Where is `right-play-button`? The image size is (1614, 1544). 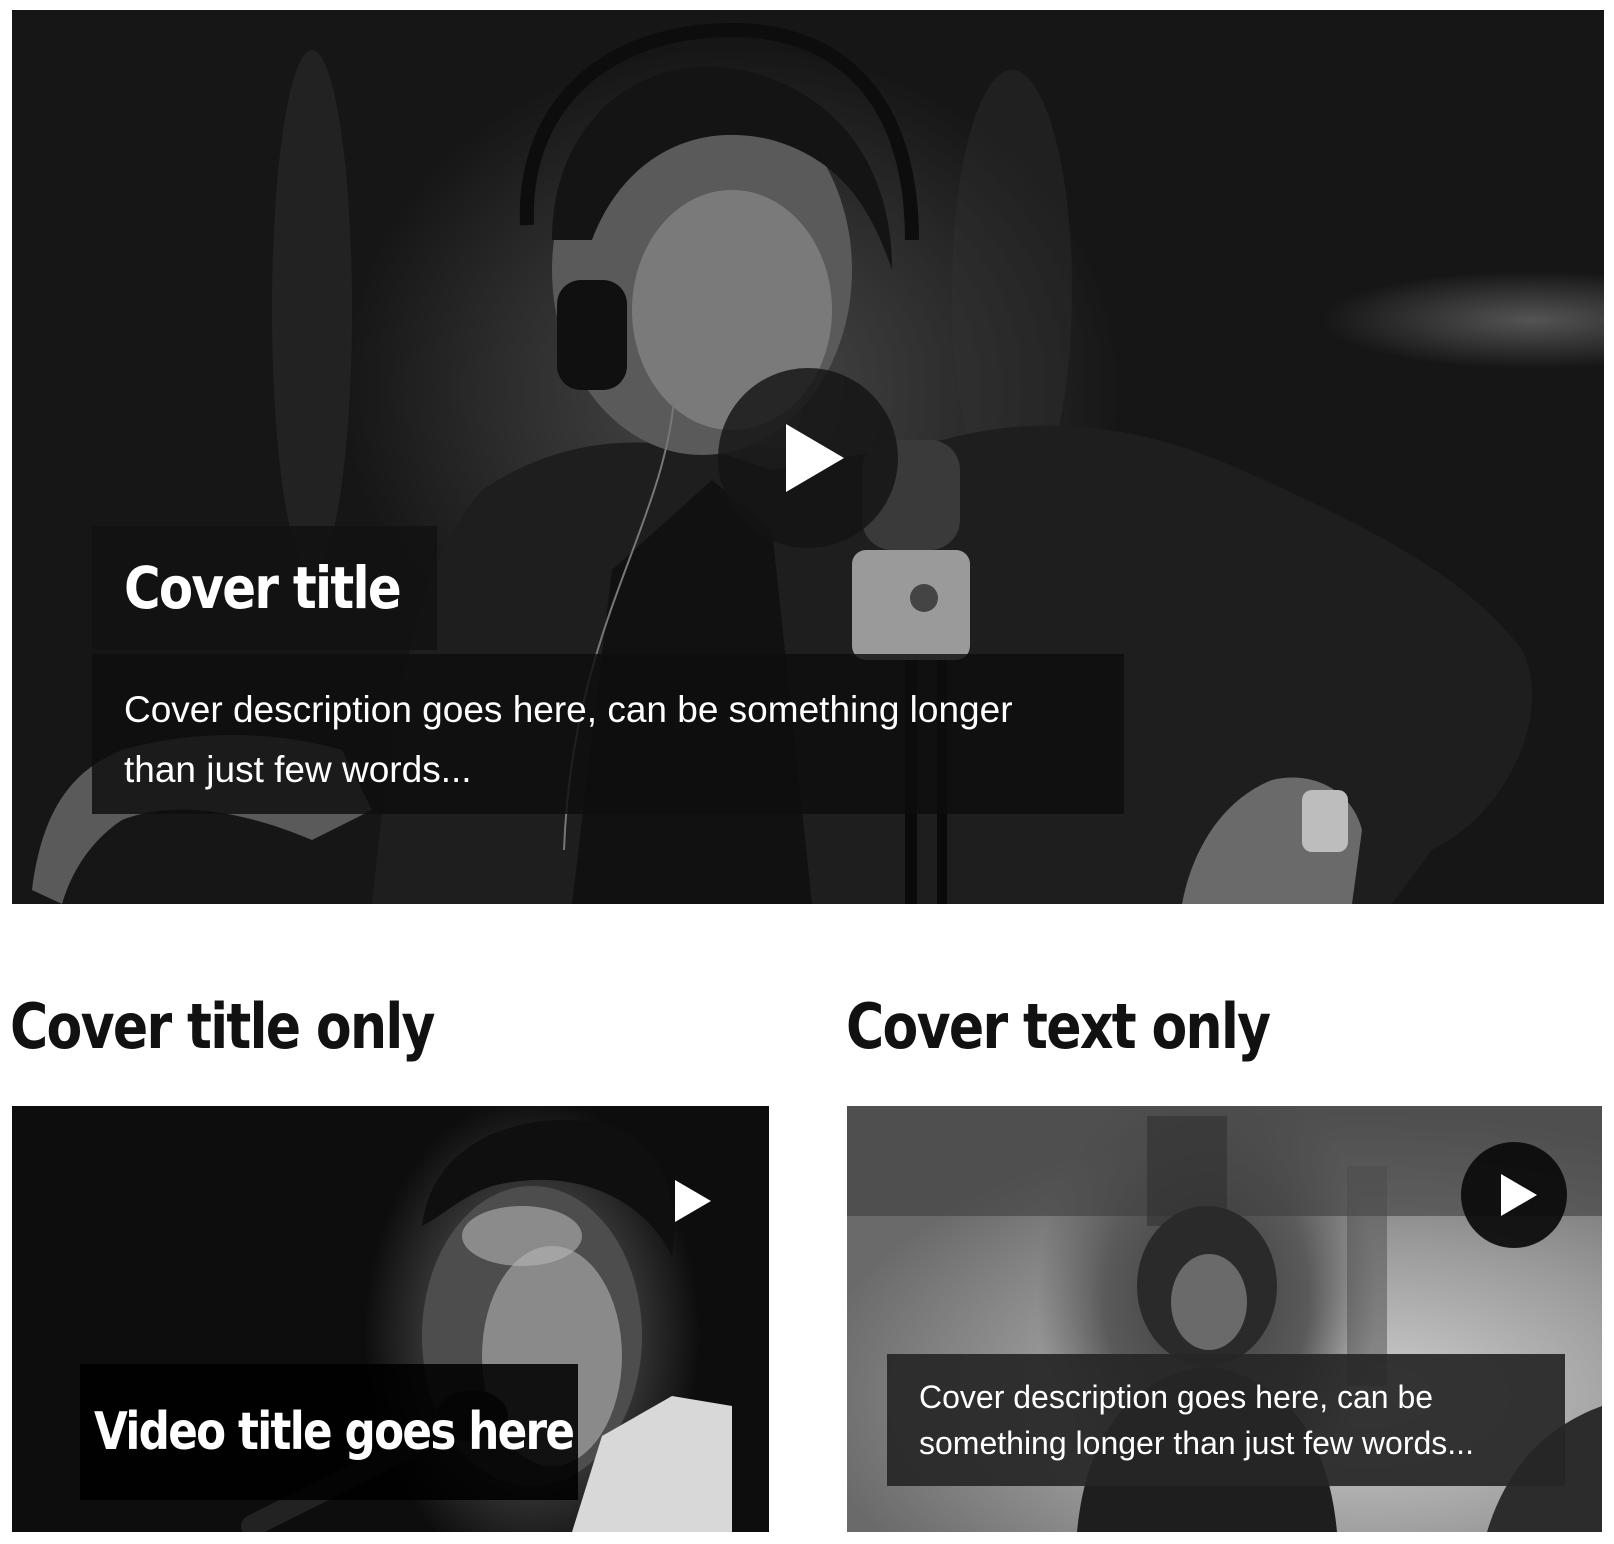 right-play-button is located at coordinates (1514, 1195).